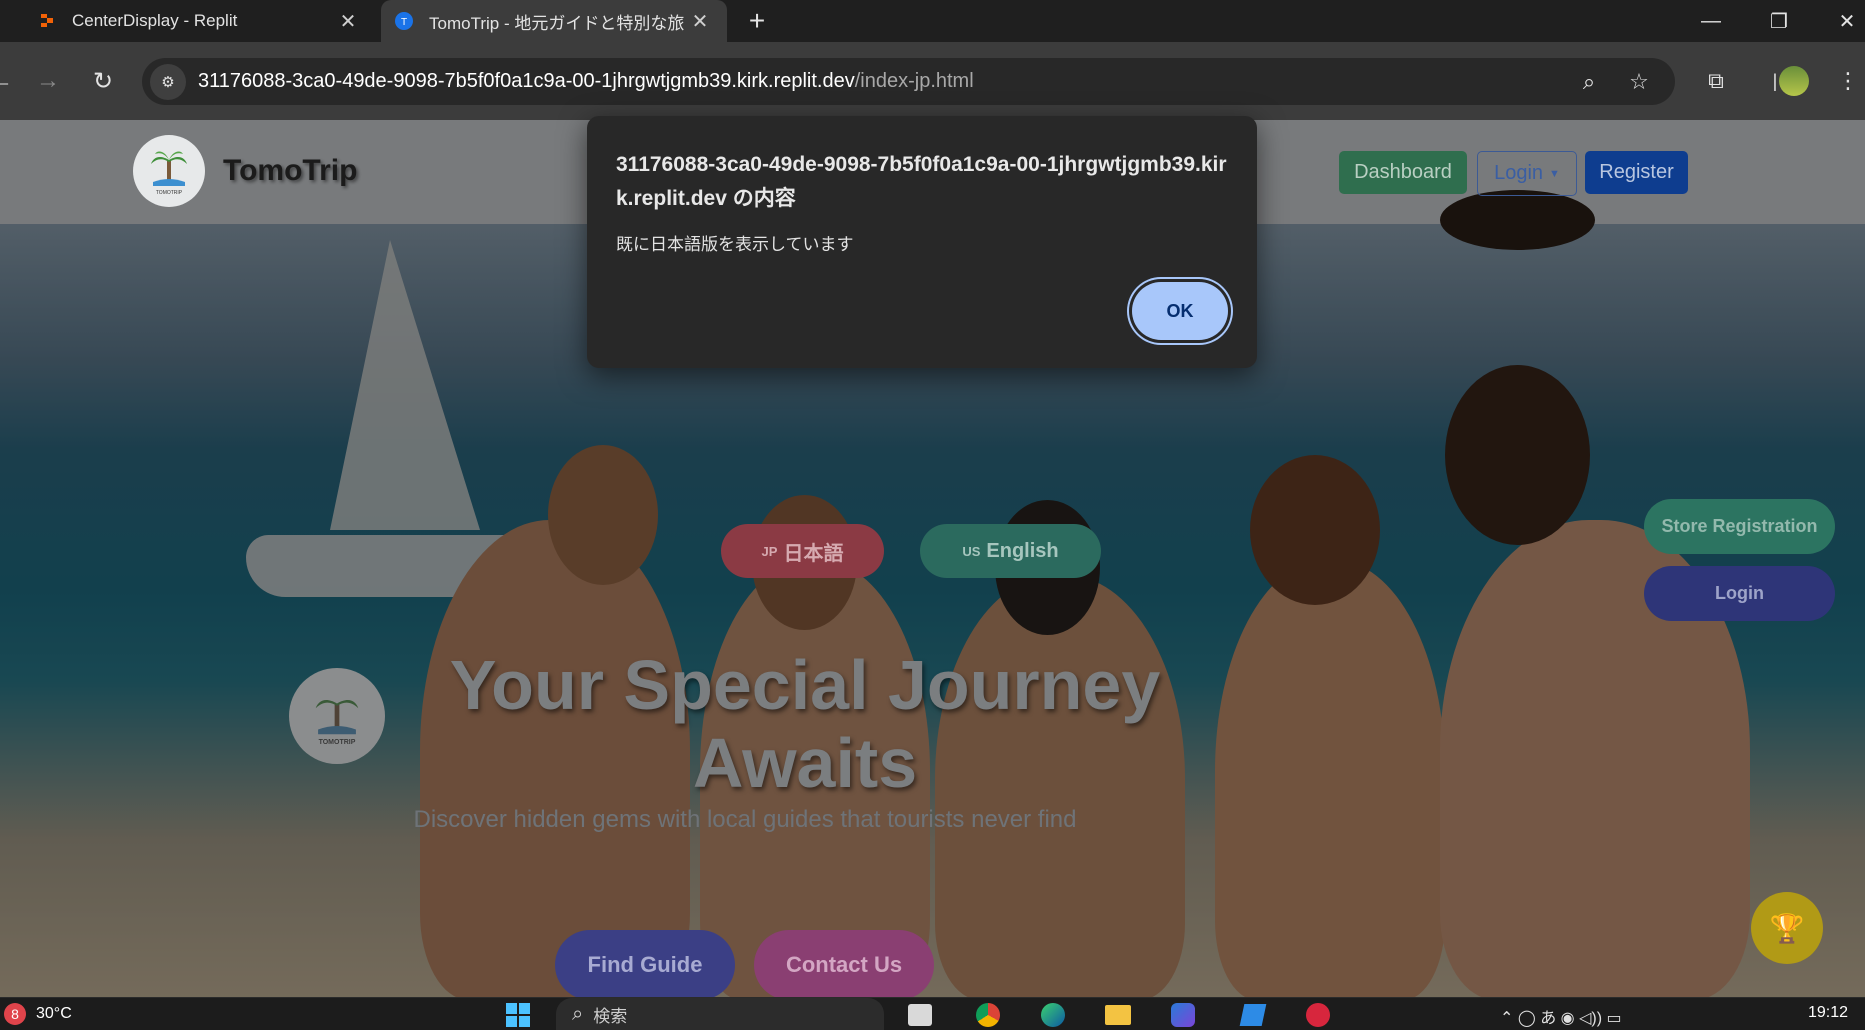 This screenshot has height=1030, width=1865. I want to click on trophy-icon: 🏆, so click(1787, 928).